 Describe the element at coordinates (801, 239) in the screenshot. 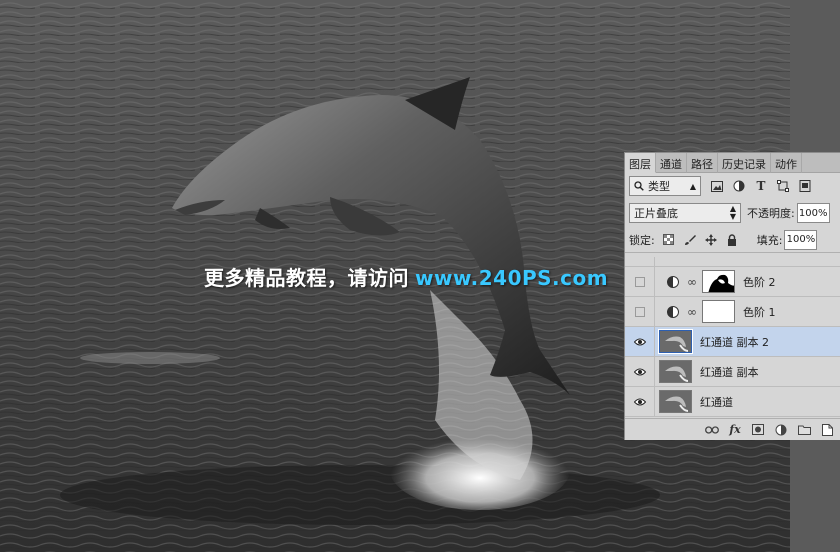

I see `fill-field: 100%` at that location.